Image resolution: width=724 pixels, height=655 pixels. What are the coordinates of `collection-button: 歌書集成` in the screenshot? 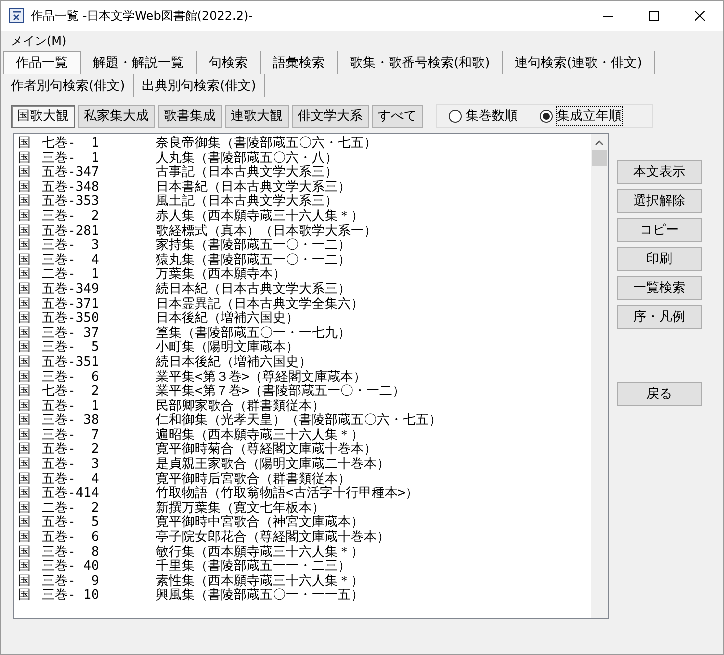 It's located at (190, 116).